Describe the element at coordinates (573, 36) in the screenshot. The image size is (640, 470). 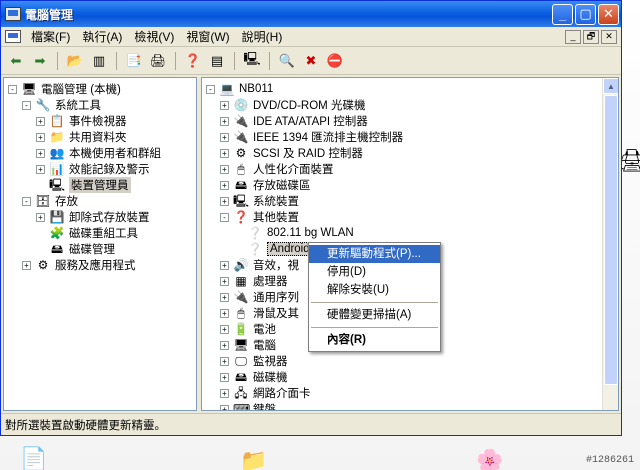
I see `mdi-minimize-button: _` at that location.